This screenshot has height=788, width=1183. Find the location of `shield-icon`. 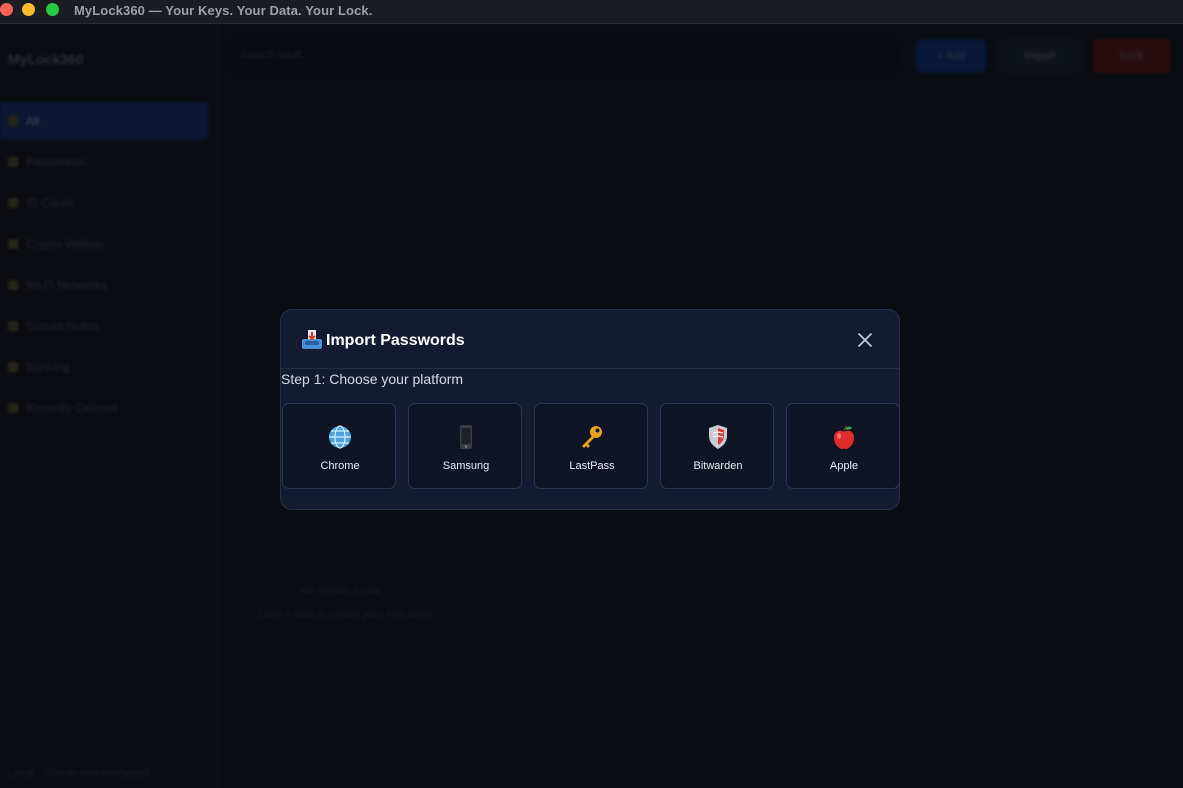

shield-icon is located at coordinates (718, 437).